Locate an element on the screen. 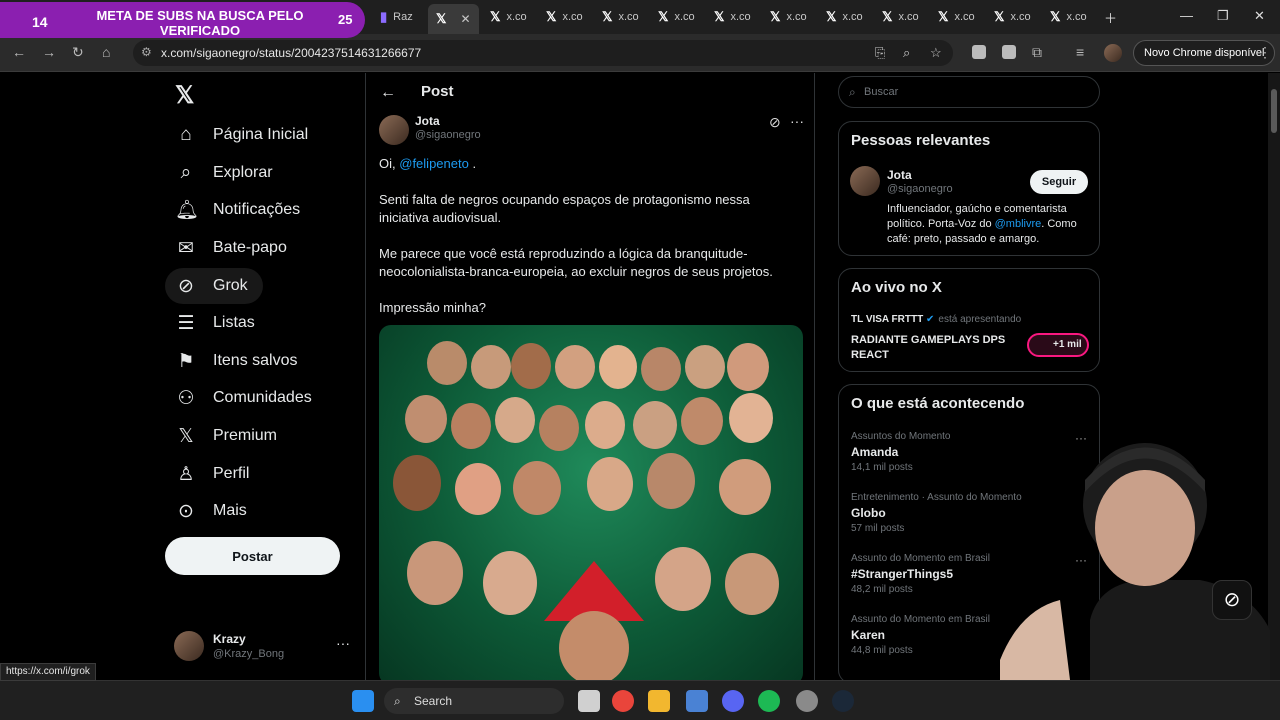  nav-explore: ⌕ Explorar is located at coordinates (224, 173).